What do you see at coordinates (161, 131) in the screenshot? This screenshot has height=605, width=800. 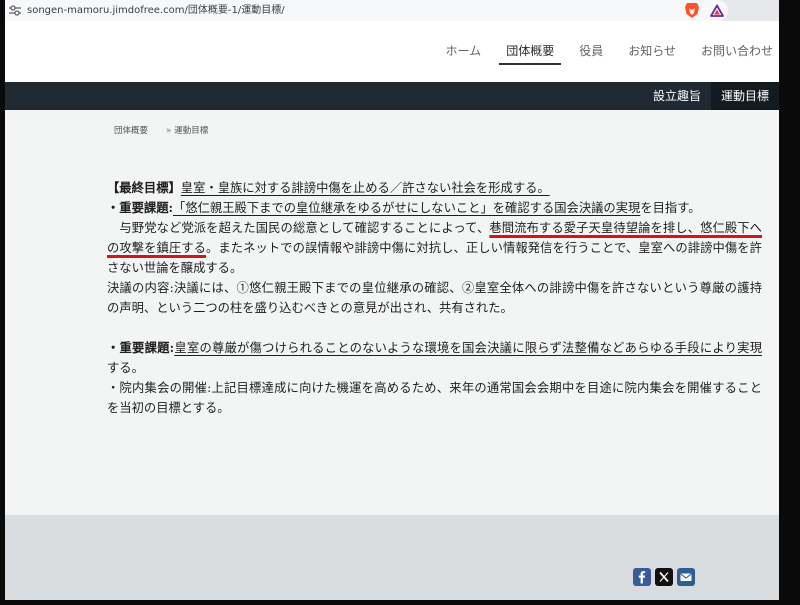 I see `breadcrumb: 団体概要 » 運動目標` at bounding box center [161, 131].